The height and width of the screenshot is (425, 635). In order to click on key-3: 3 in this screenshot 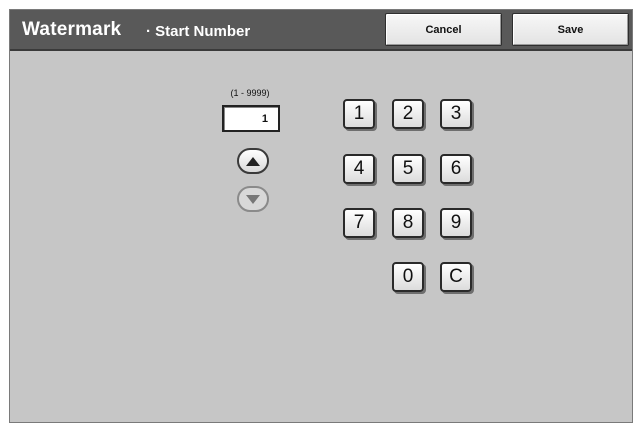, I will do `click(456, 114)`.